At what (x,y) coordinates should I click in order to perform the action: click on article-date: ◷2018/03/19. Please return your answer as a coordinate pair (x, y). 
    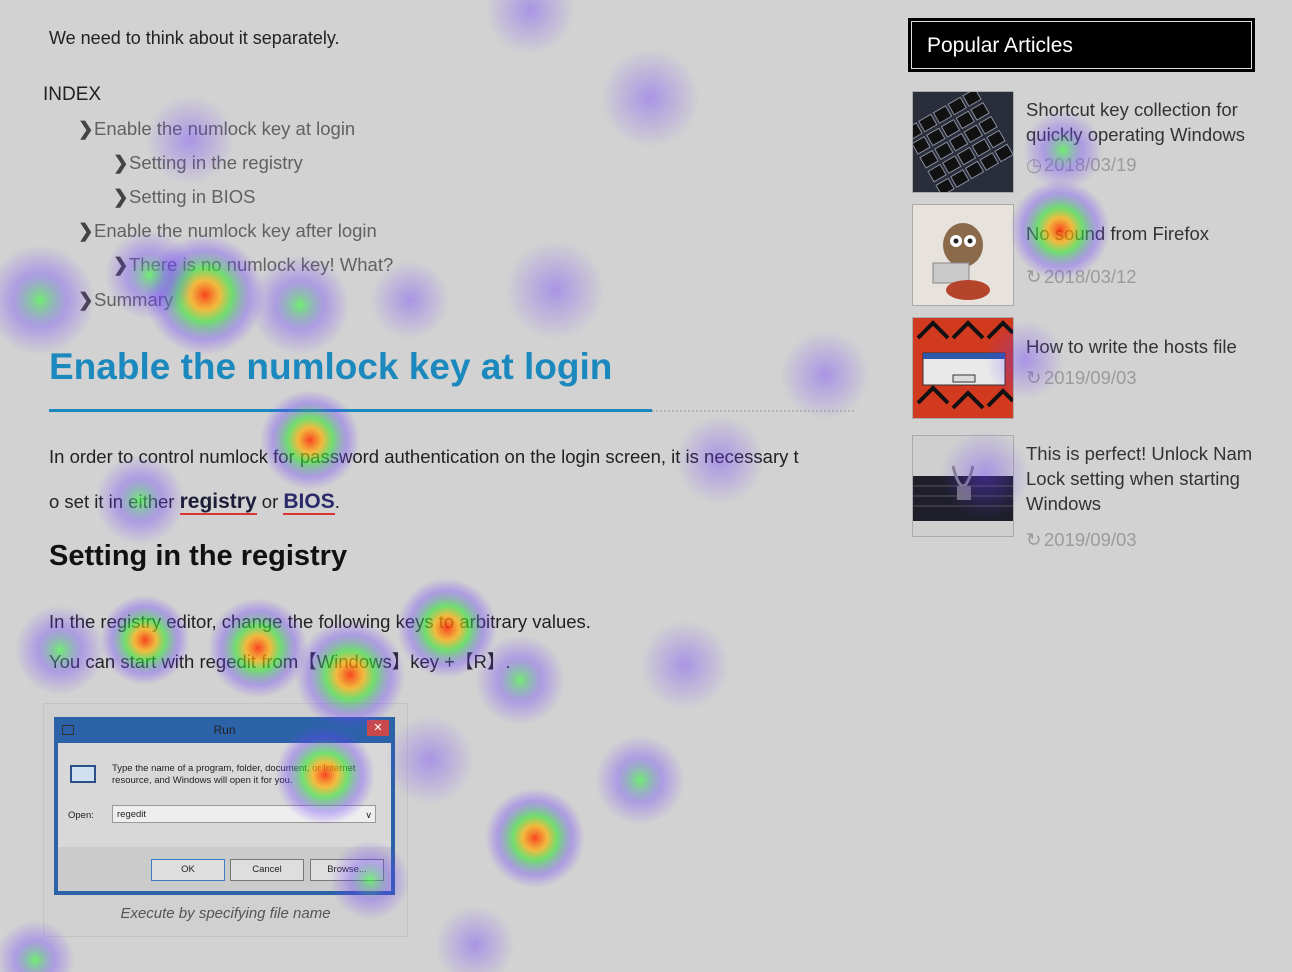
    Looking at the image, I should click on (1081, 165).